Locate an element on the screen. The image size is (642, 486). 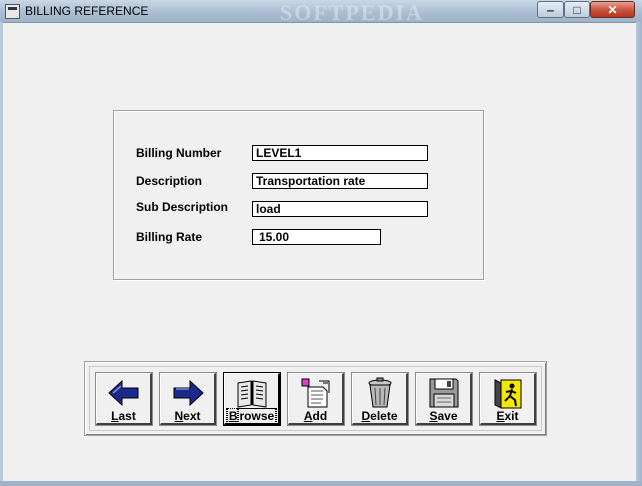
watermark-text: SOFTPEDIA is located at coordinates (352, 12).